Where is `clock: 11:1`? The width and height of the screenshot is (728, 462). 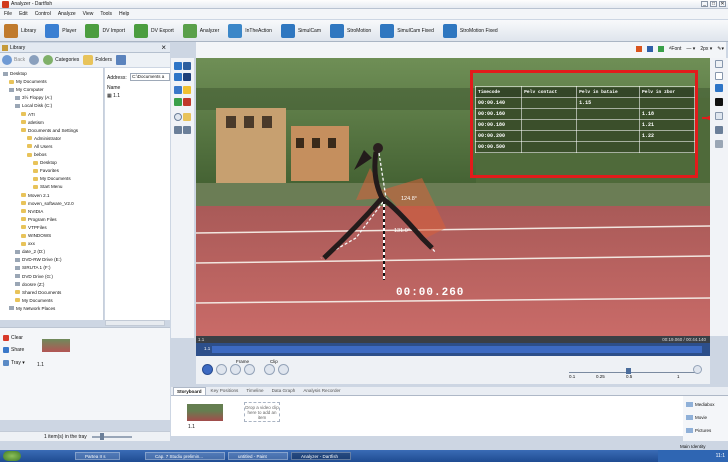 clock: 11:1 is located at coordinates (720, 456).